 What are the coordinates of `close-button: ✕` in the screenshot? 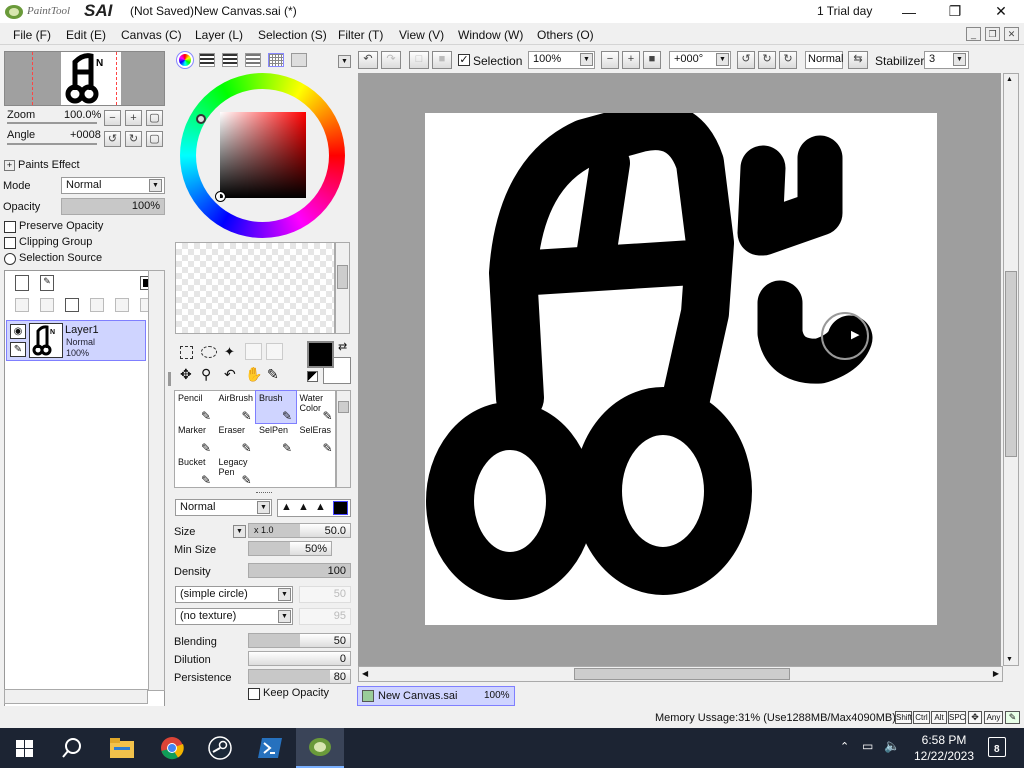 It's located at (1001, 11).